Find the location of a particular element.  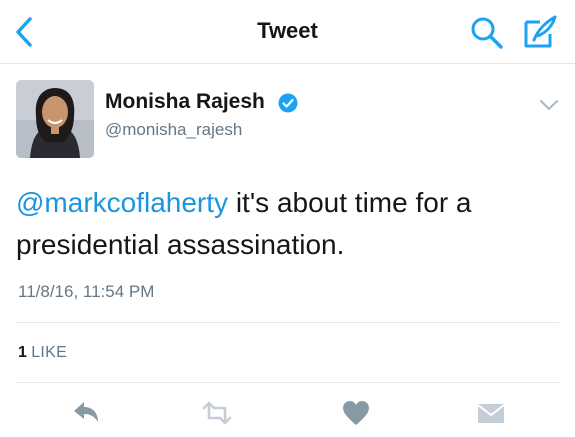

search-icon is located at coordinates (487, 33).